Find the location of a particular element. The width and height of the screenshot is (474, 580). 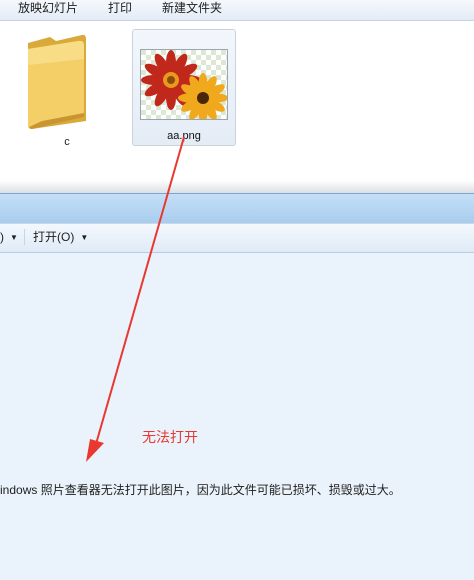

annotation-label: 无法打开 is located at coordinates (170, 437).